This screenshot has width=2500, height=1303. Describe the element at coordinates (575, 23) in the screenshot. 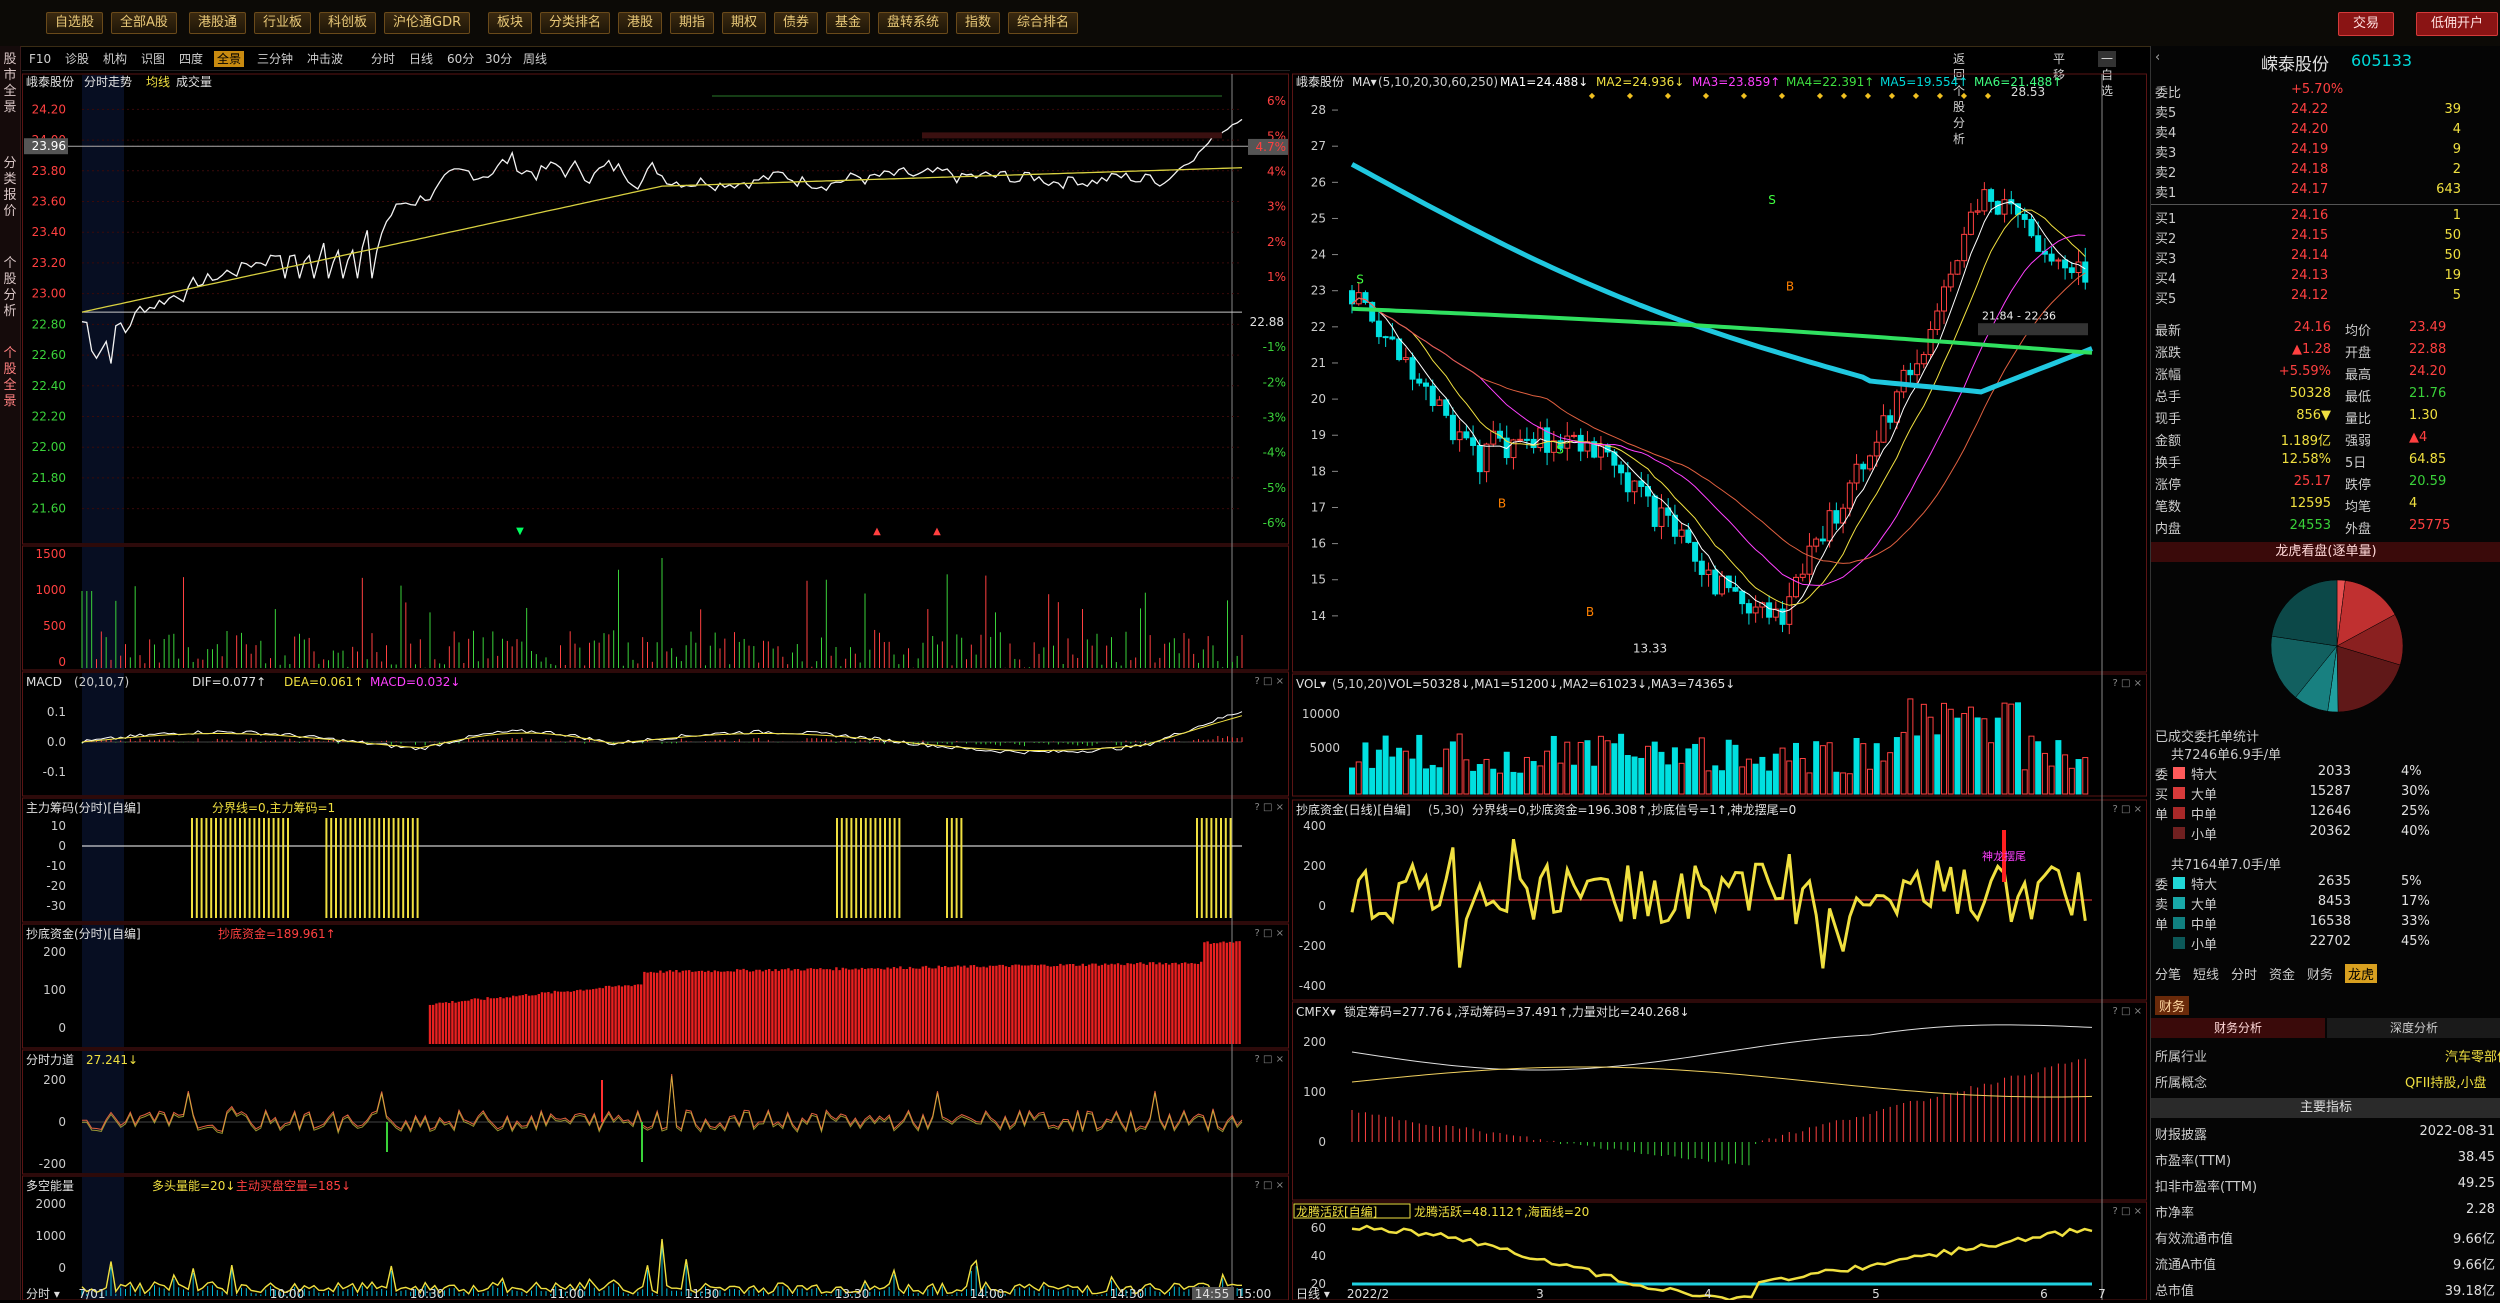

I see `toolbar-button-7: 分类排名` at that location.